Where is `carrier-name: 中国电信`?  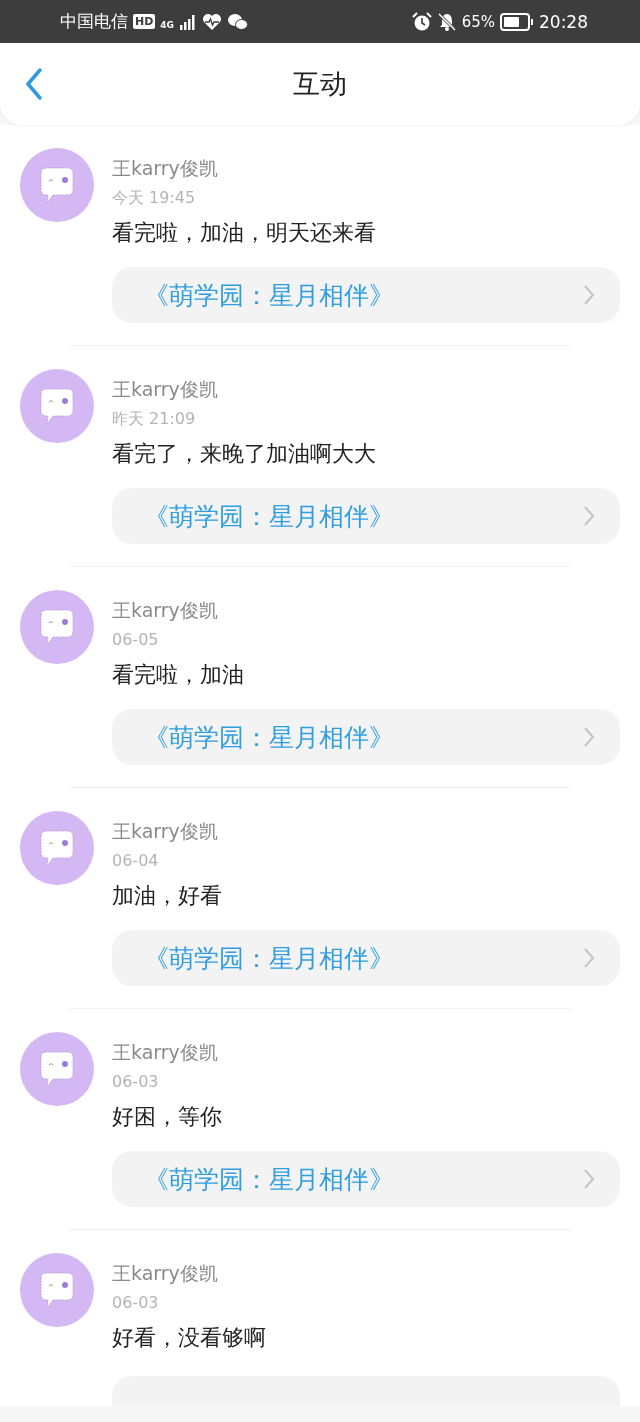 carrier-name: 中国电信 is located at coordinates (94, 21).